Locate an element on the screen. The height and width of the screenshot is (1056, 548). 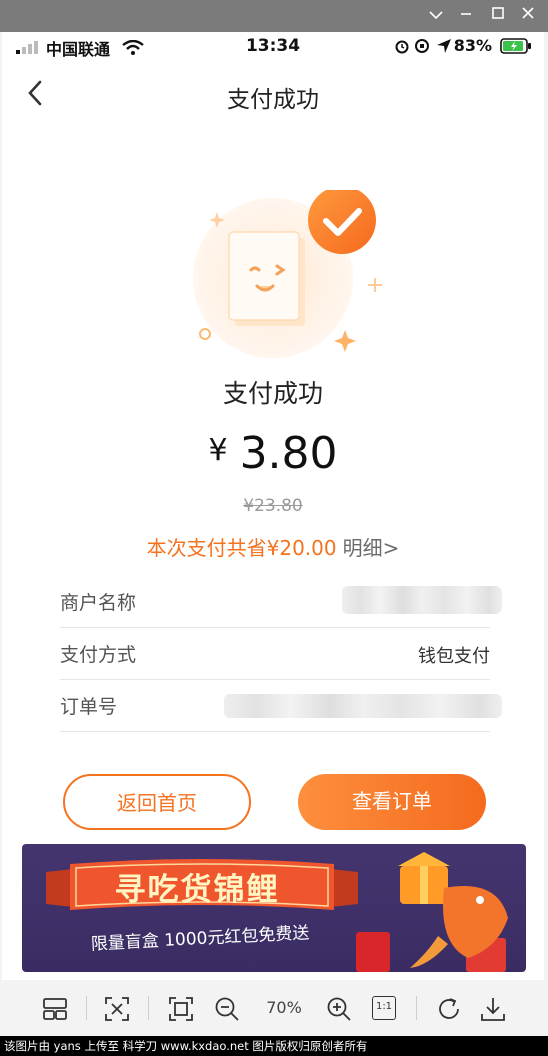
detail-row-order-number: 订单号 is located at coordinates (281, 706).